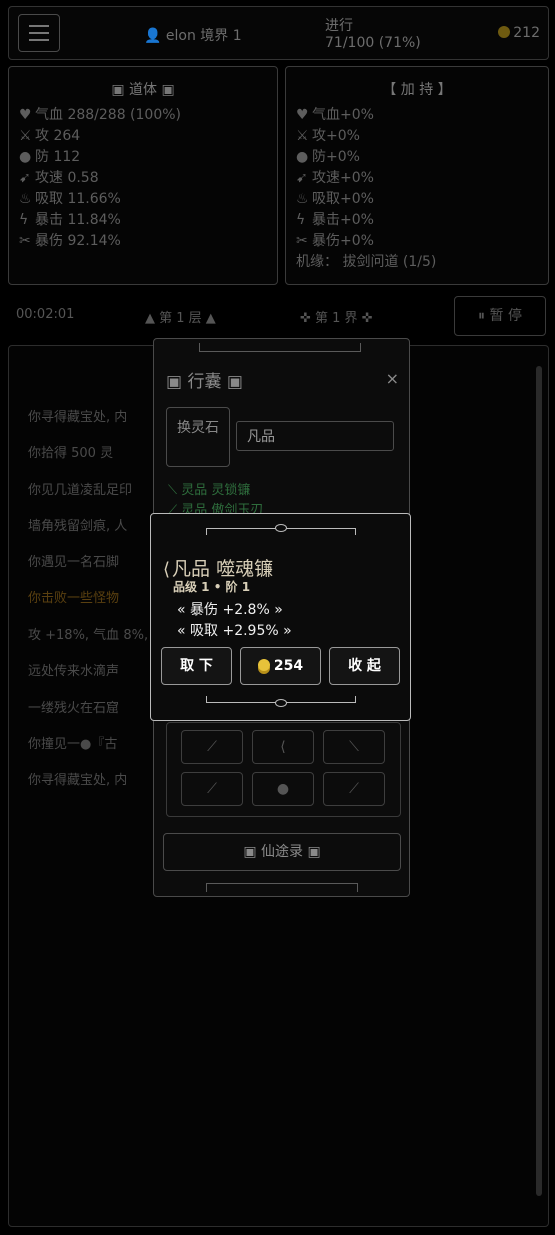 The width and height of the screenshot is (555, 1235). I want to click on immortal-record-button: ▣ 仙途录 ▣, so click(282, 852).